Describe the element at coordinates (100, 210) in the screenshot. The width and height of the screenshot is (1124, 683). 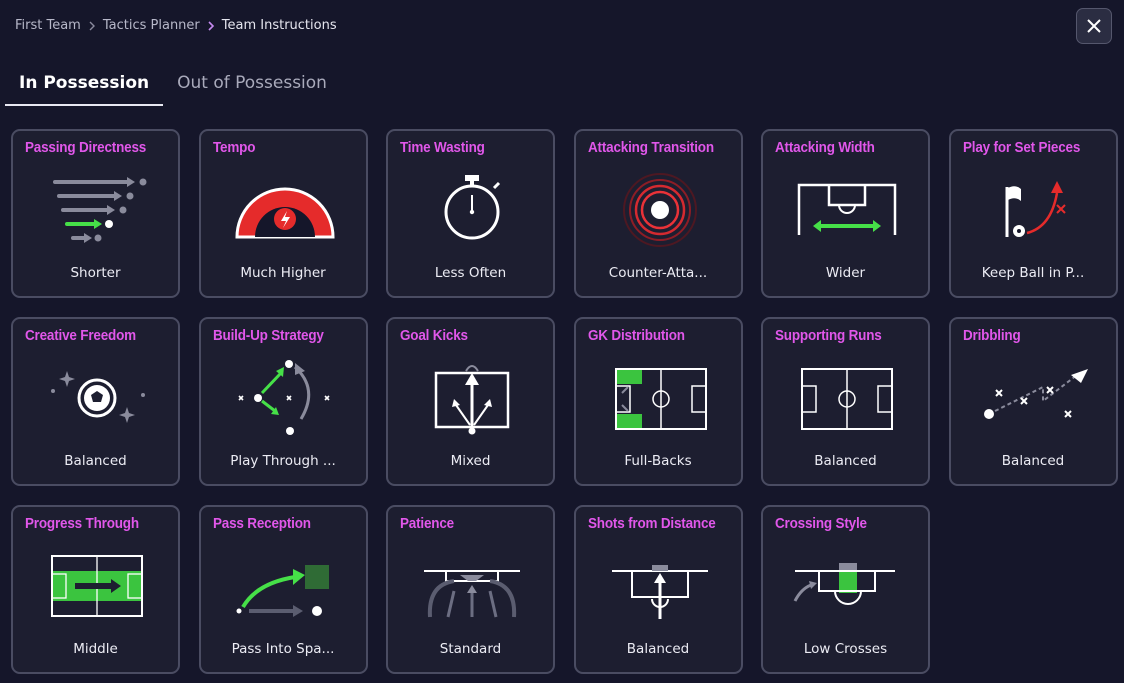
I see `passing-directness-icon` at that location.